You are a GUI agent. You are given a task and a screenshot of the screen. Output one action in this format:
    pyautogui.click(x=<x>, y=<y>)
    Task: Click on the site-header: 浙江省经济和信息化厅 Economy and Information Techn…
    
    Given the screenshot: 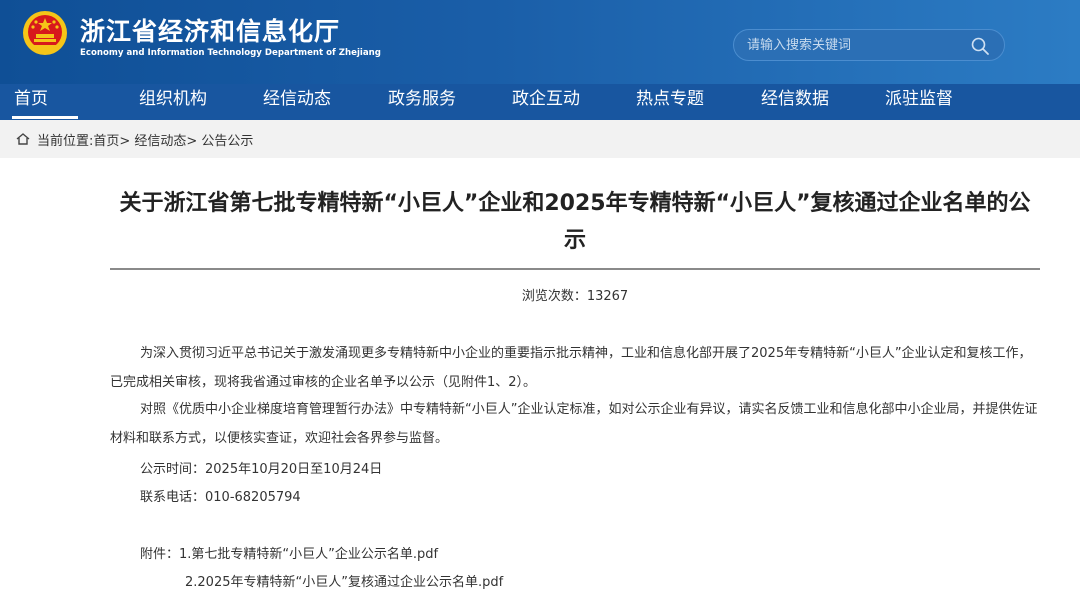 What is the action you would take?
    pyautogui.click(x=540, y=42)
    